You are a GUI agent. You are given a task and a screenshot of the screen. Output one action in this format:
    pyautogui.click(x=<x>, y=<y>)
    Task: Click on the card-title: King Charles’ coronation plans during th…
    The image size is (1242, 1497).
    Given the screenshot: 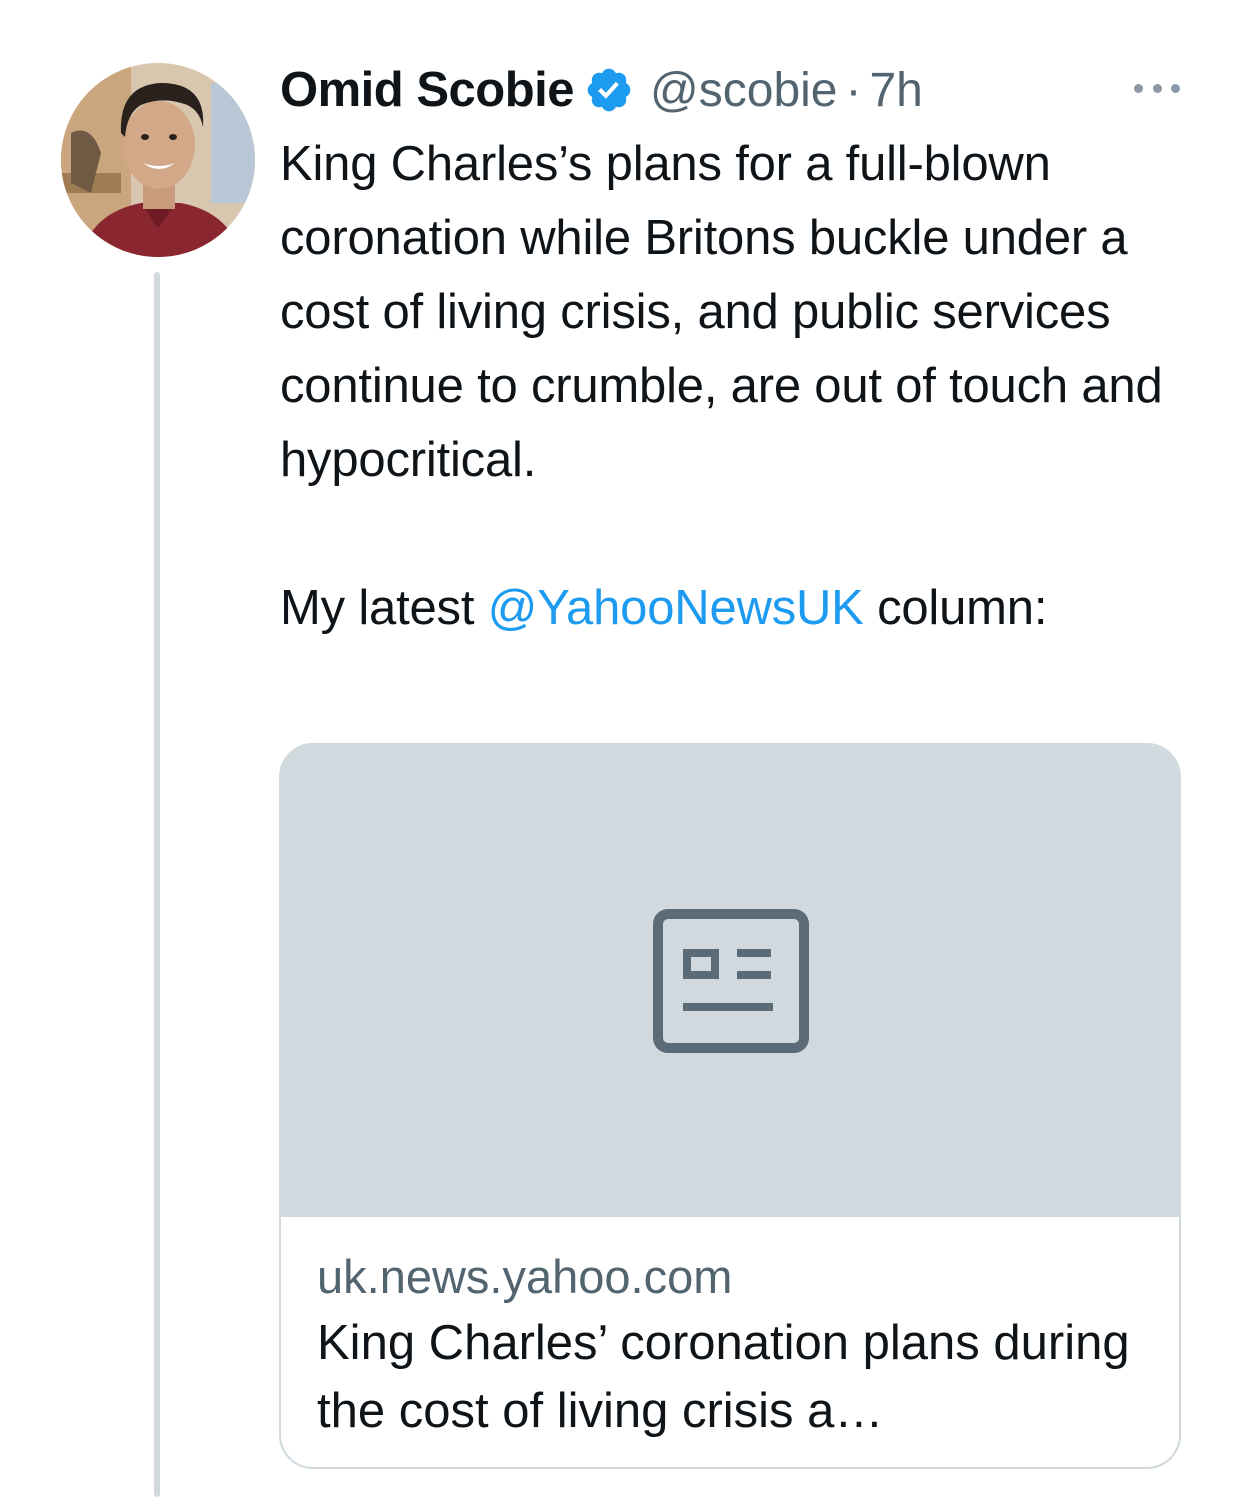 What is the action you would take?
    pyautogui.click(x=723, y=1377)
    